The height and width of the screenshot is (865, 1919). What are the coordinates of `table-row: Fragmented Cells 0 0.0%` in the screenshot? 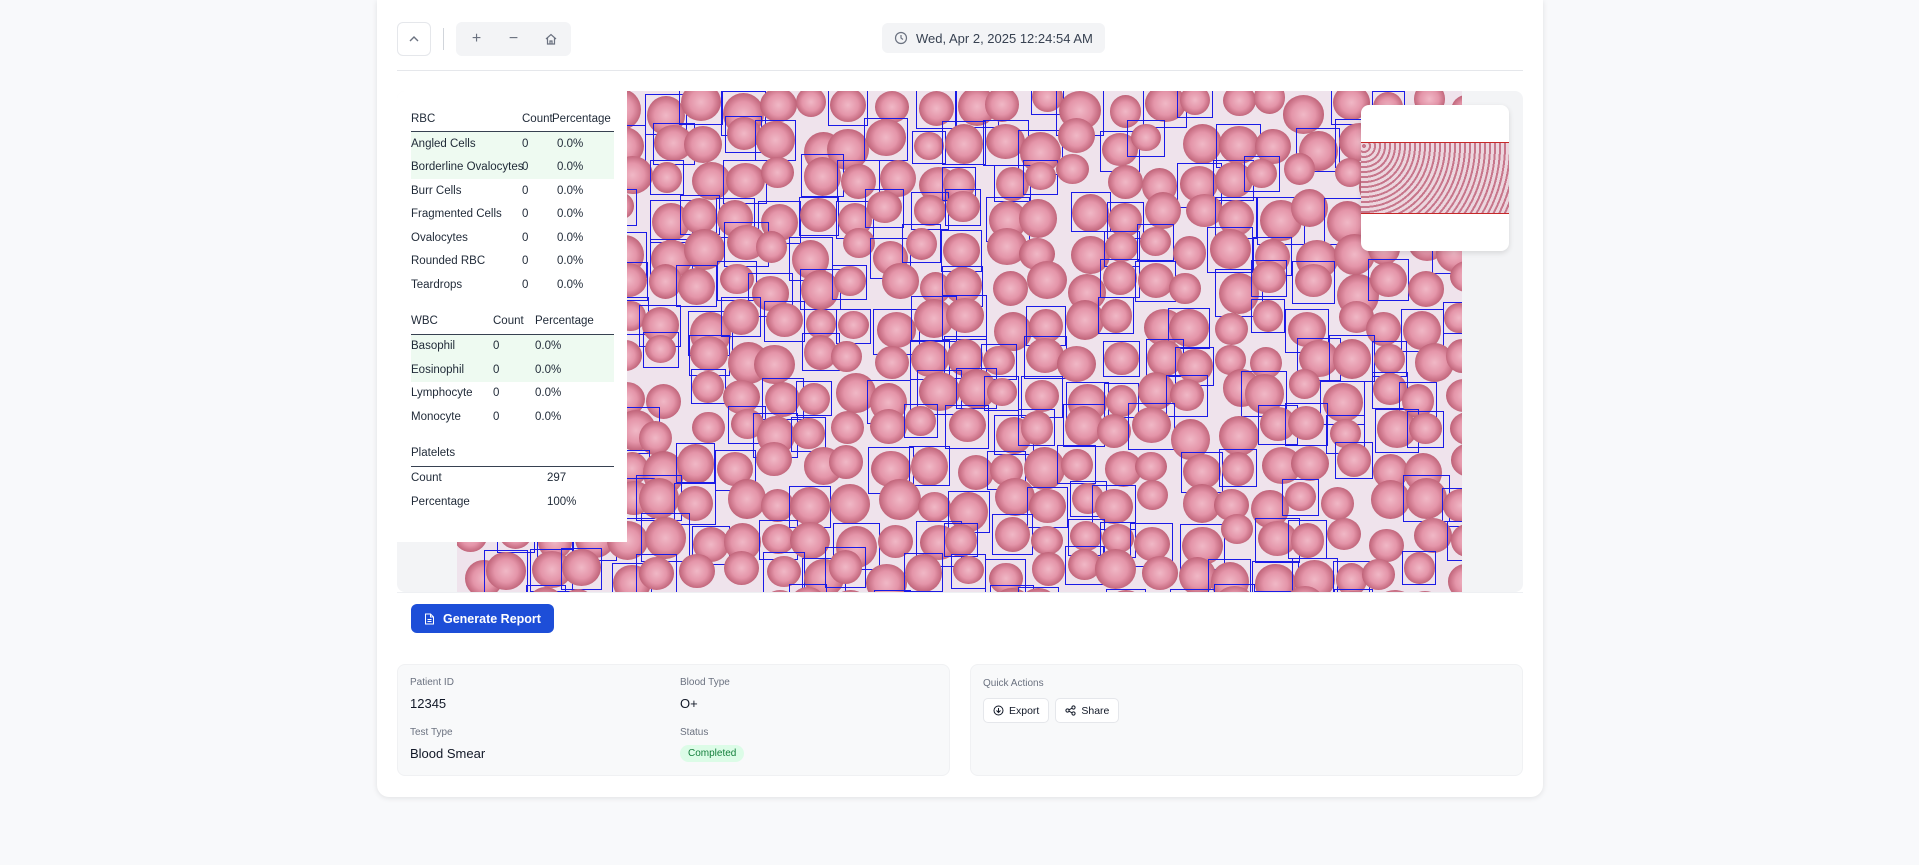 It's located at (512, 215).